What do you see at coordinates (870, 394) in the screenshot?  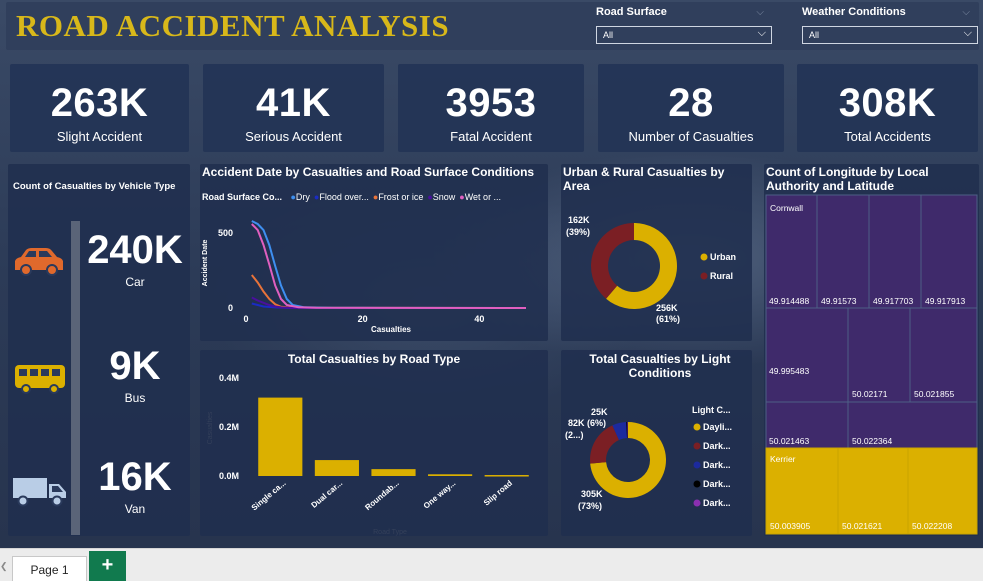 I see `treemap-leaf-label: 50.02171` at bounding box center [870, 394].